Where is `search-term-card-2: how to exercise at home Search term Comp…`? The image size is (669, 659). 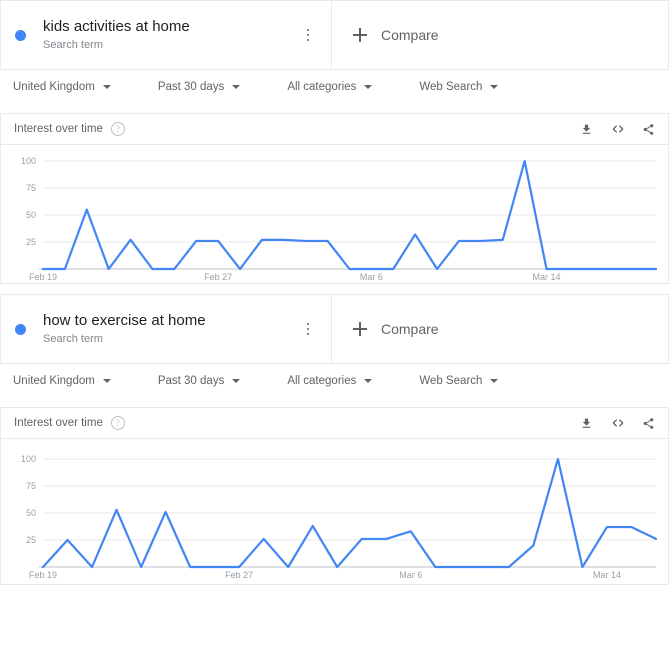 search-term-card-2: how to exercise at home Search term Comp… is located at coordinates (334, 329).